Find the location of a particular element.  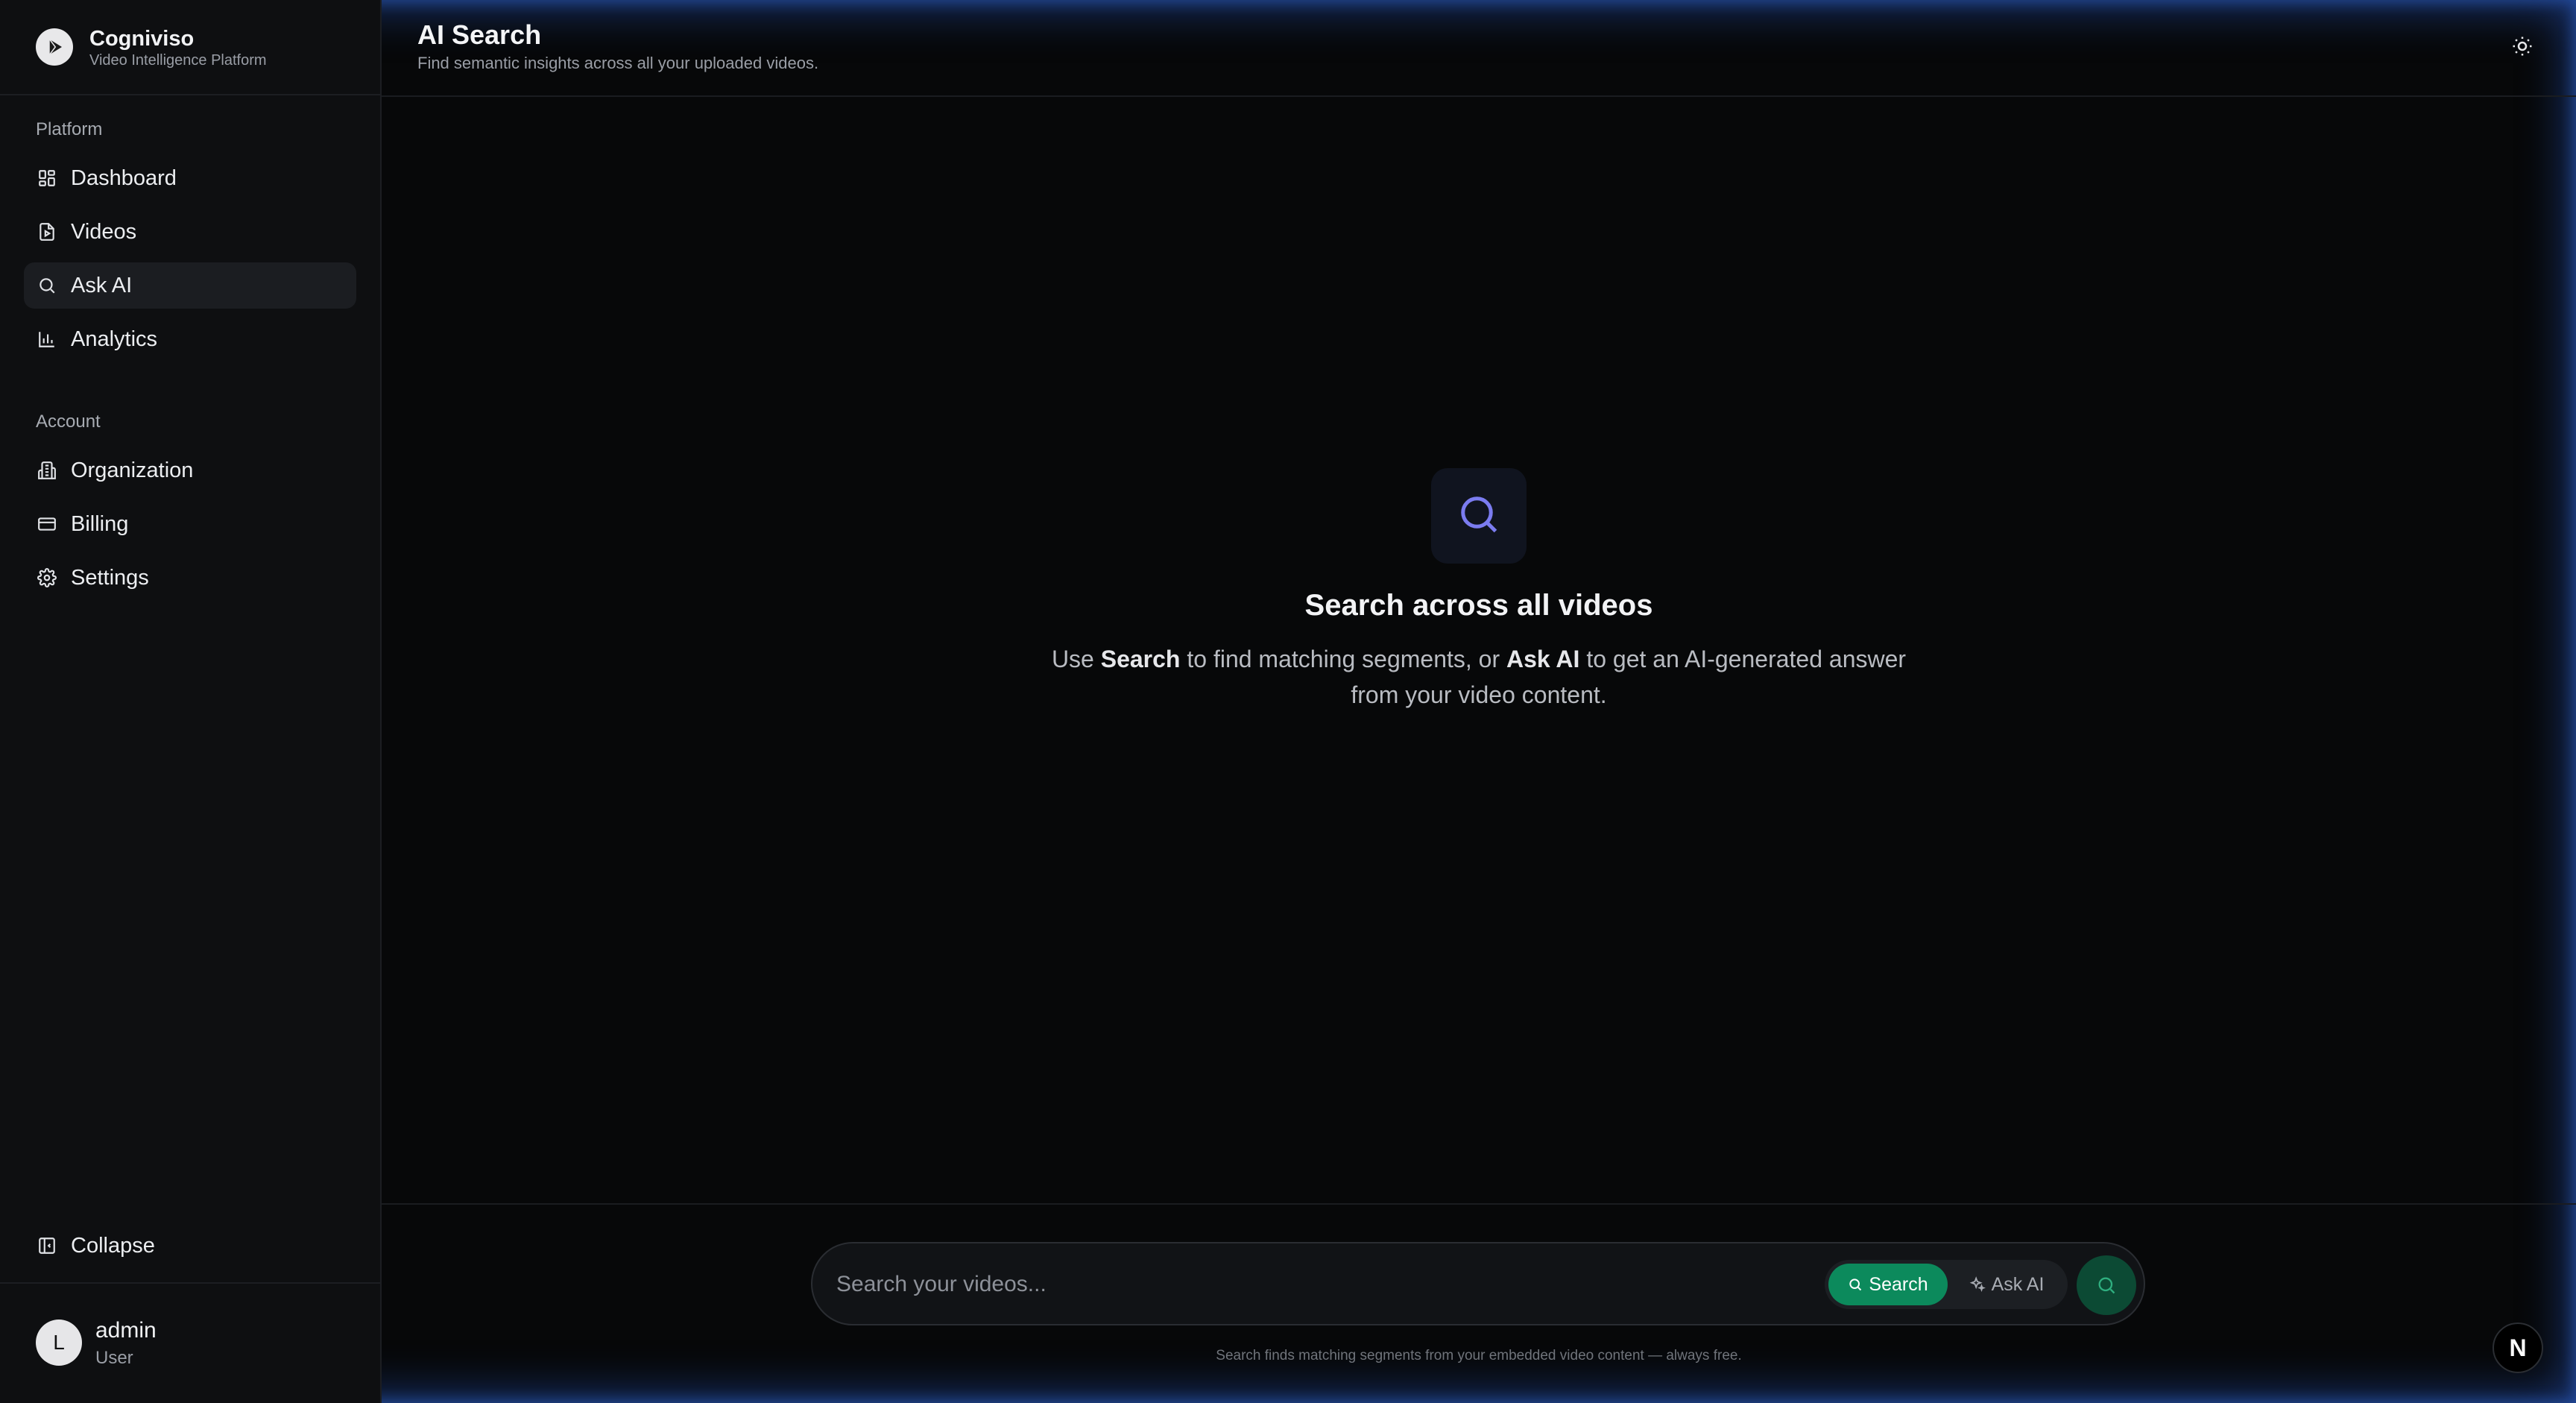

theme-toggle-button is located at coordinates (2522, 48).